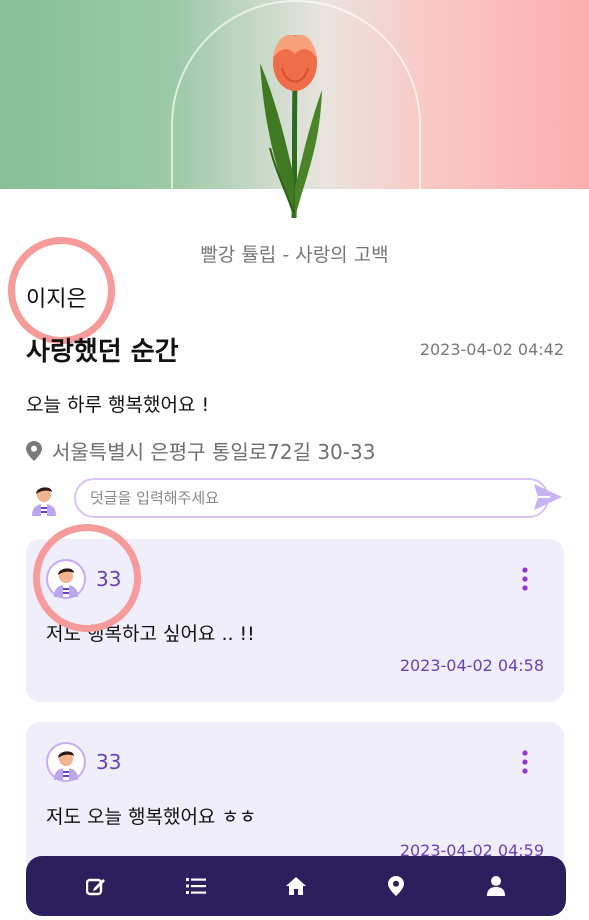  I want to click on commenter-avatar, so click(66, 762).